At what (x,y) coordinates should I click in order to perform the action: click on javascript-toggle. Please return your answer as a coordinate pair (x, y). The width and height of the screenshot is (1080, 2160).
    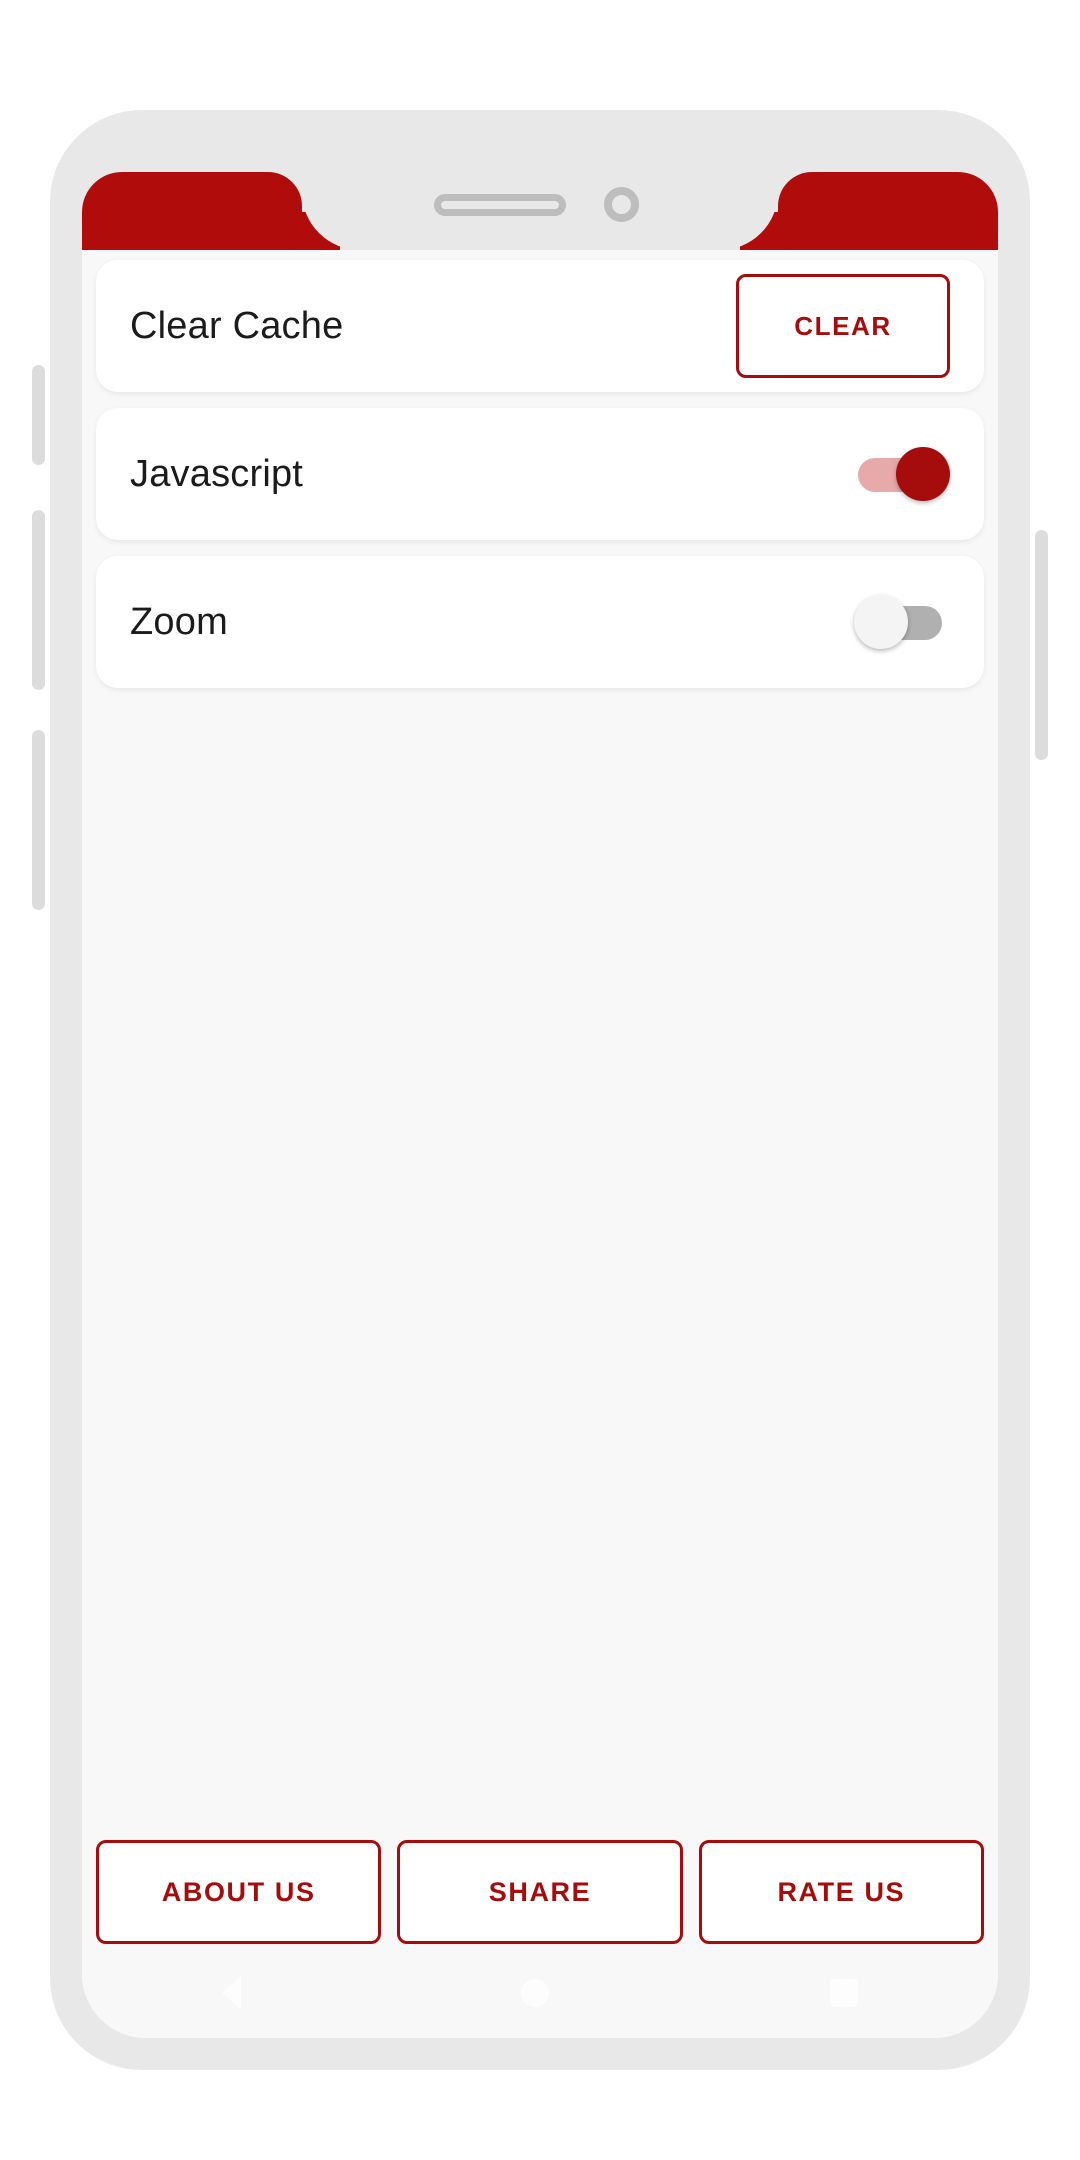
    Looking at the image, I should click on (902, 474).